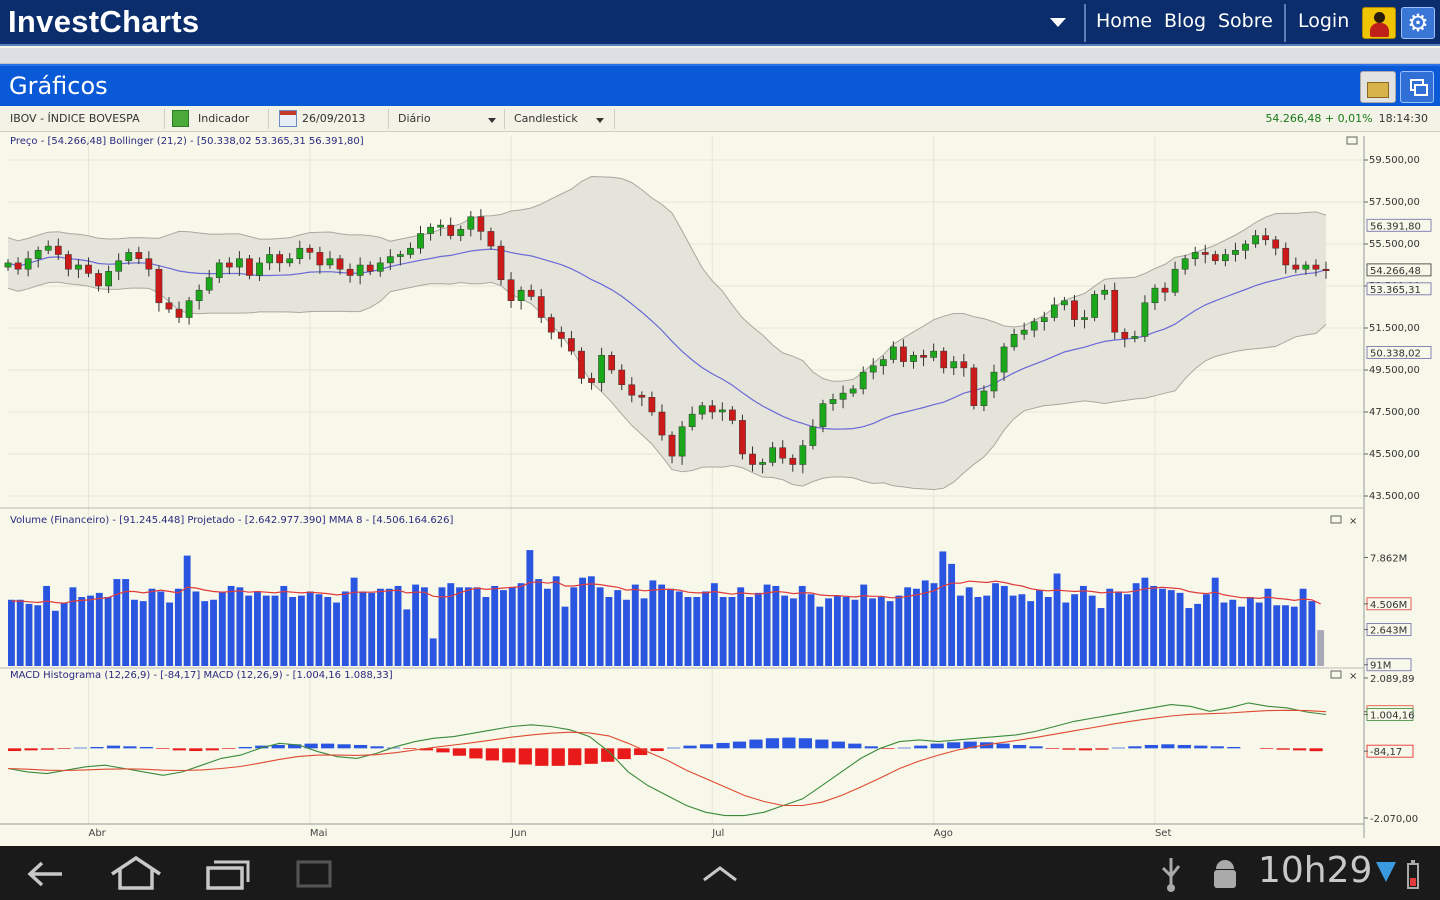 The image size is (1440, 900). Describe the element at coordinates (720, 874) in the screenshot. I see `menu-chevron-up-icon` at that location.